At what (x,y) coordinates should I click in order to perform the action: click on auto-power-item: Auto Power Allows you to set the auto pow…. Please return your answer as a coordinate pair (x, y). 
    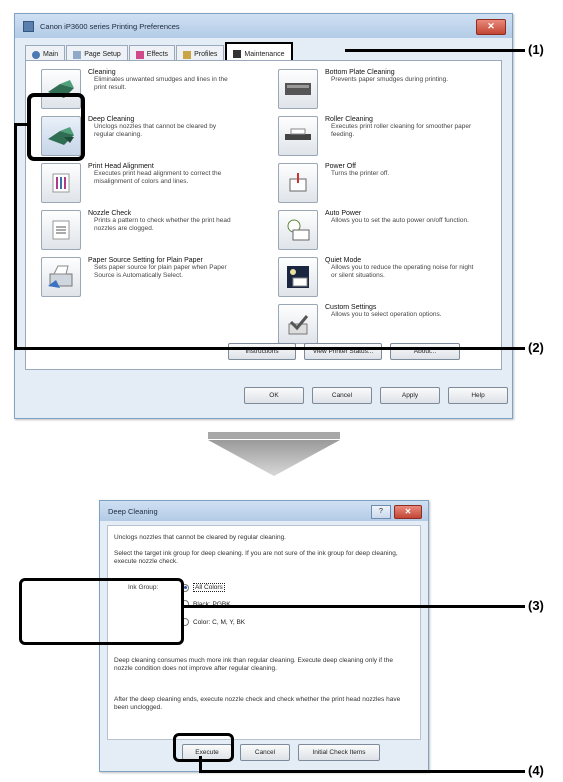
    Looking at the image, I should click on (376, 230).